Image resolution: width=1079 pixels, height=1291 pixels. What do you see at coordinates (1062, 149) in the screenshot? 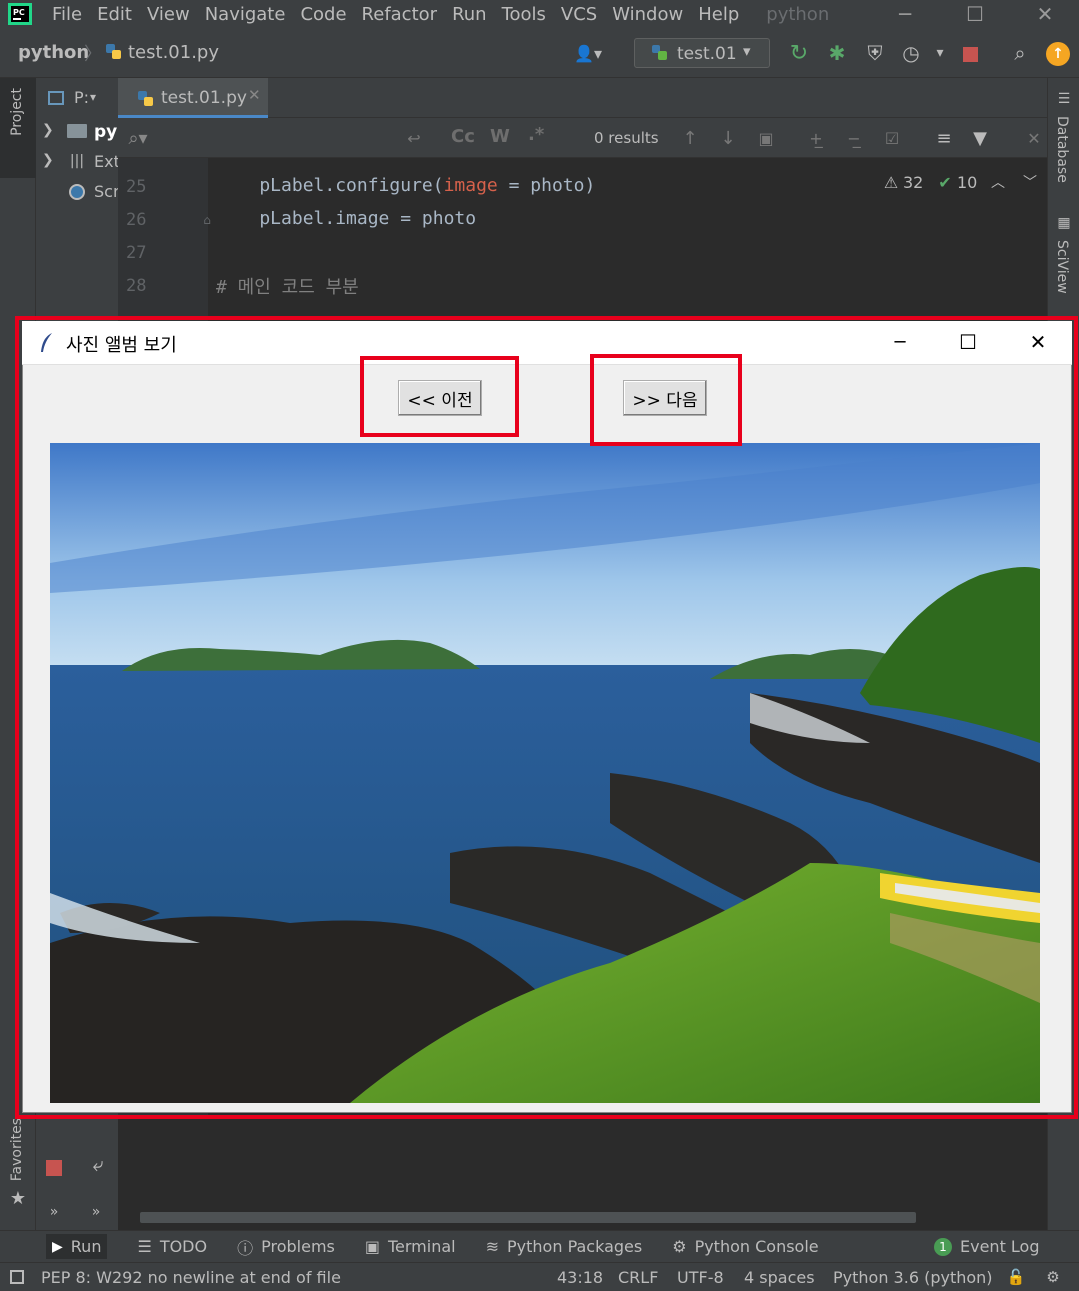
I see `database-tool-label: Database` at bounding box center [1062, 149].